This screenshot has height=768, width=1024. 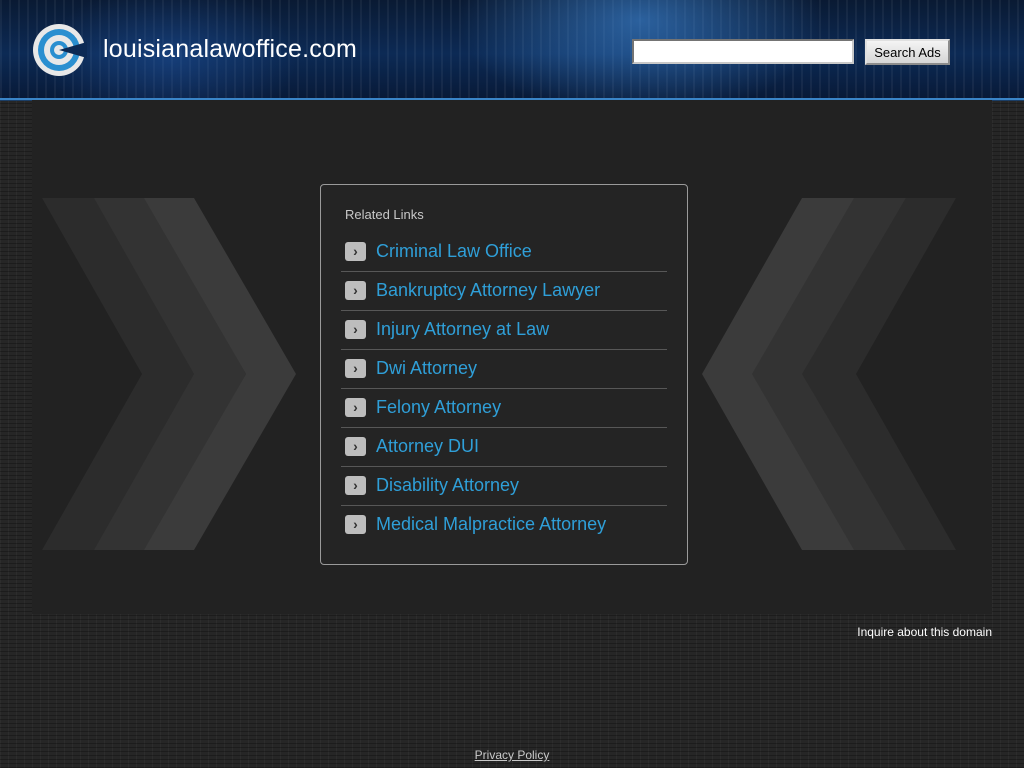 What do you see at coordinates (743, 51) in the screenshot?
I see `search-input` at bounding box center [743, 51].